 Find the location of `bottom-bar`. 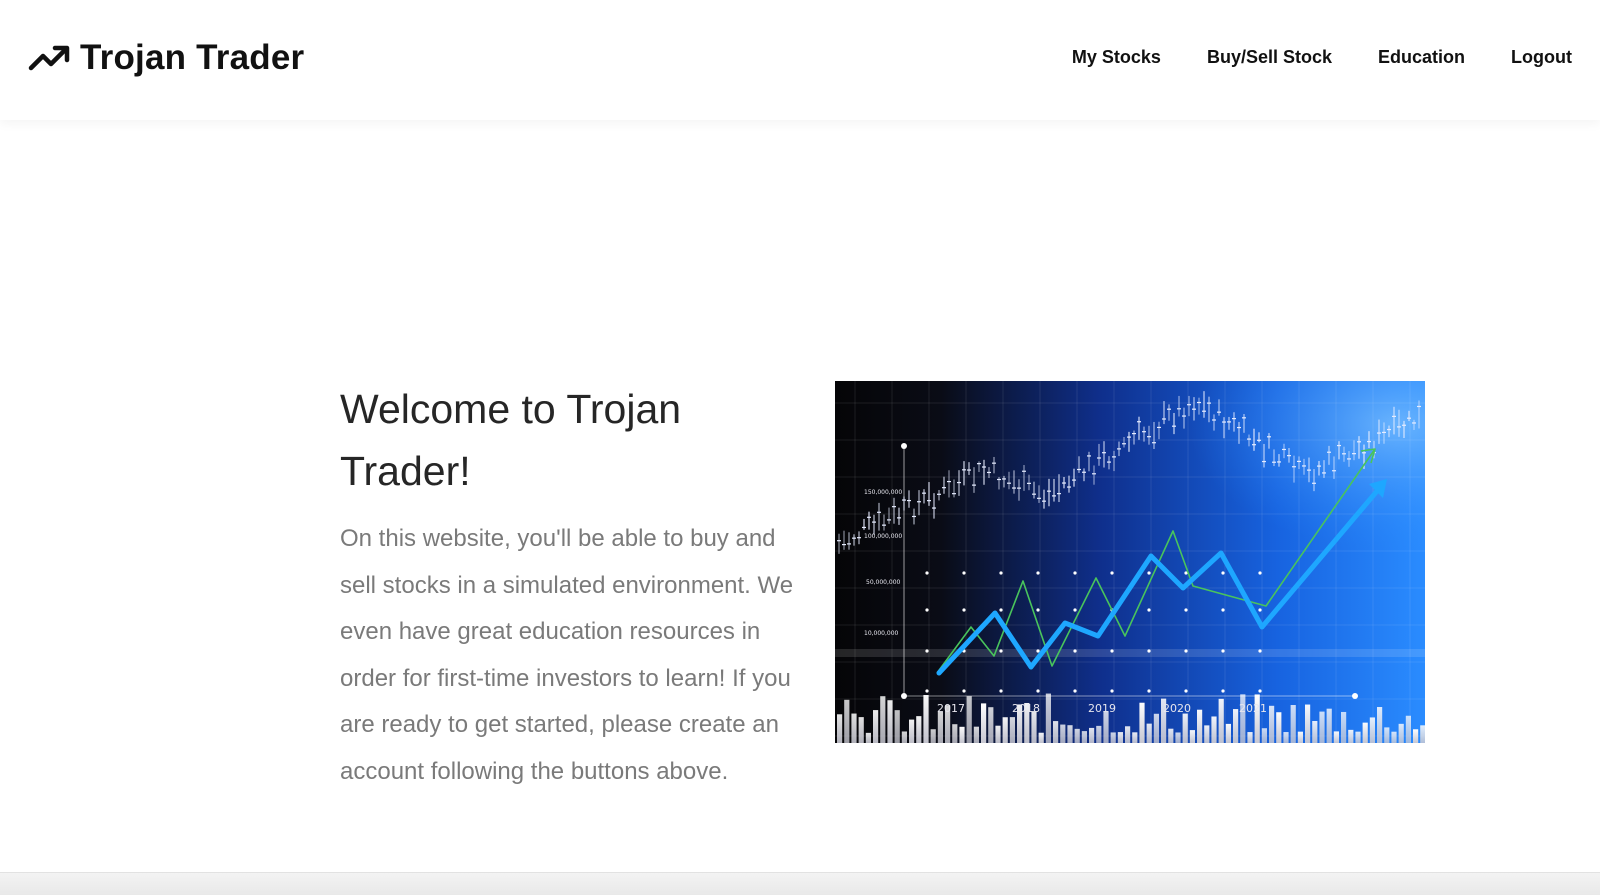

bottom-bar is located at coordinates (800, 883).